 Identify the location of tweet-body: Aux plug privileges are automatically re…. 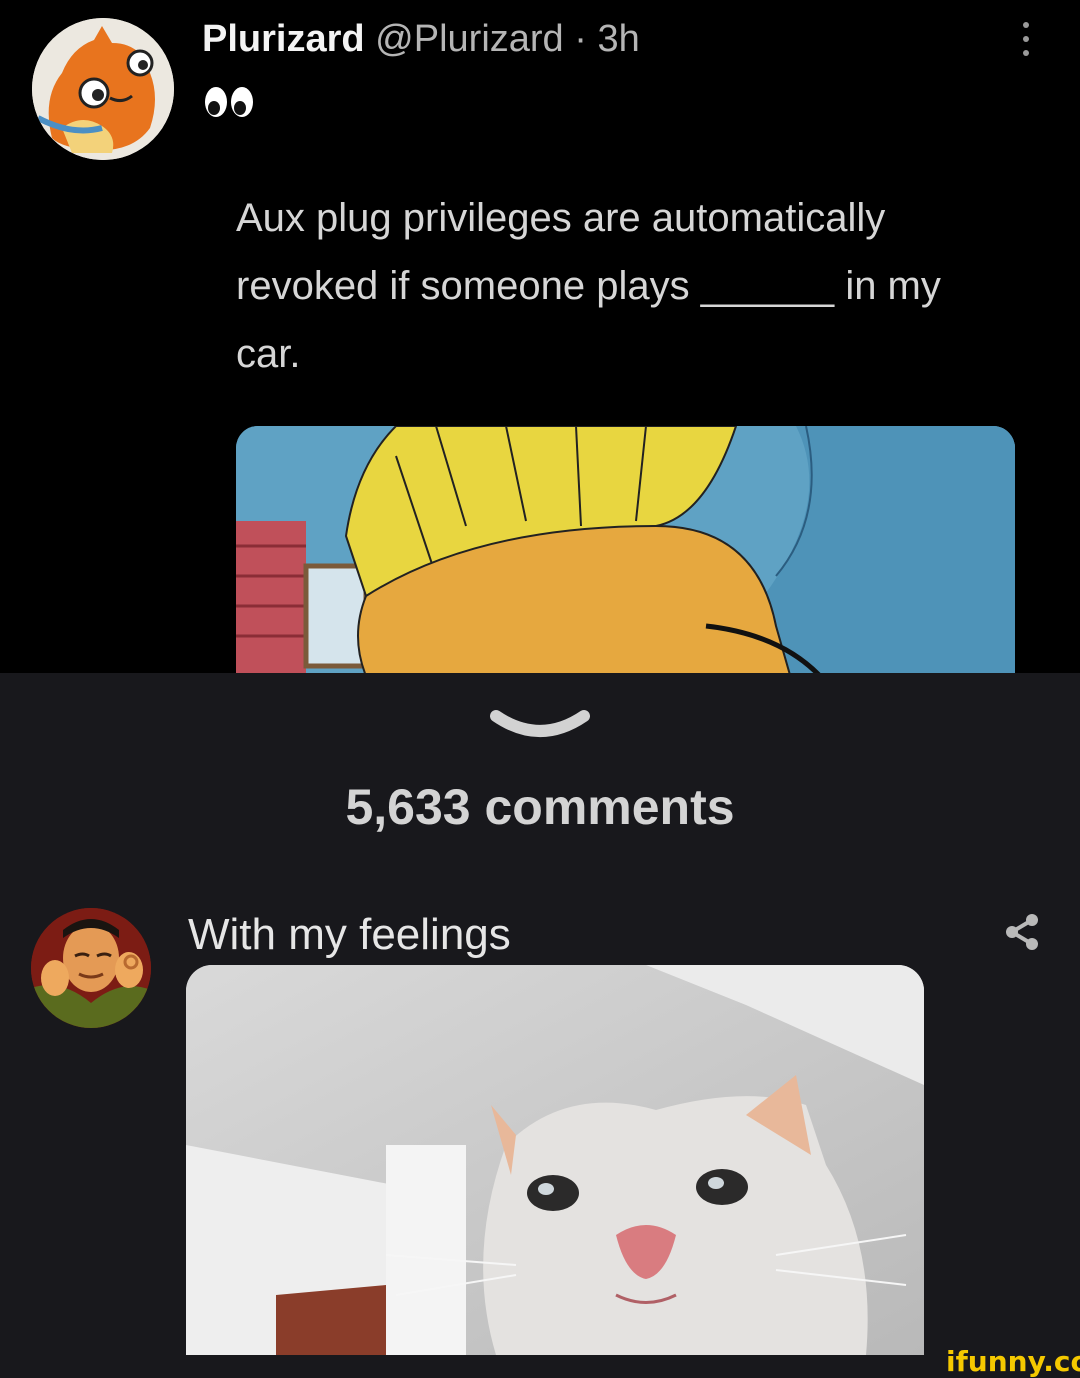
(636, 286).